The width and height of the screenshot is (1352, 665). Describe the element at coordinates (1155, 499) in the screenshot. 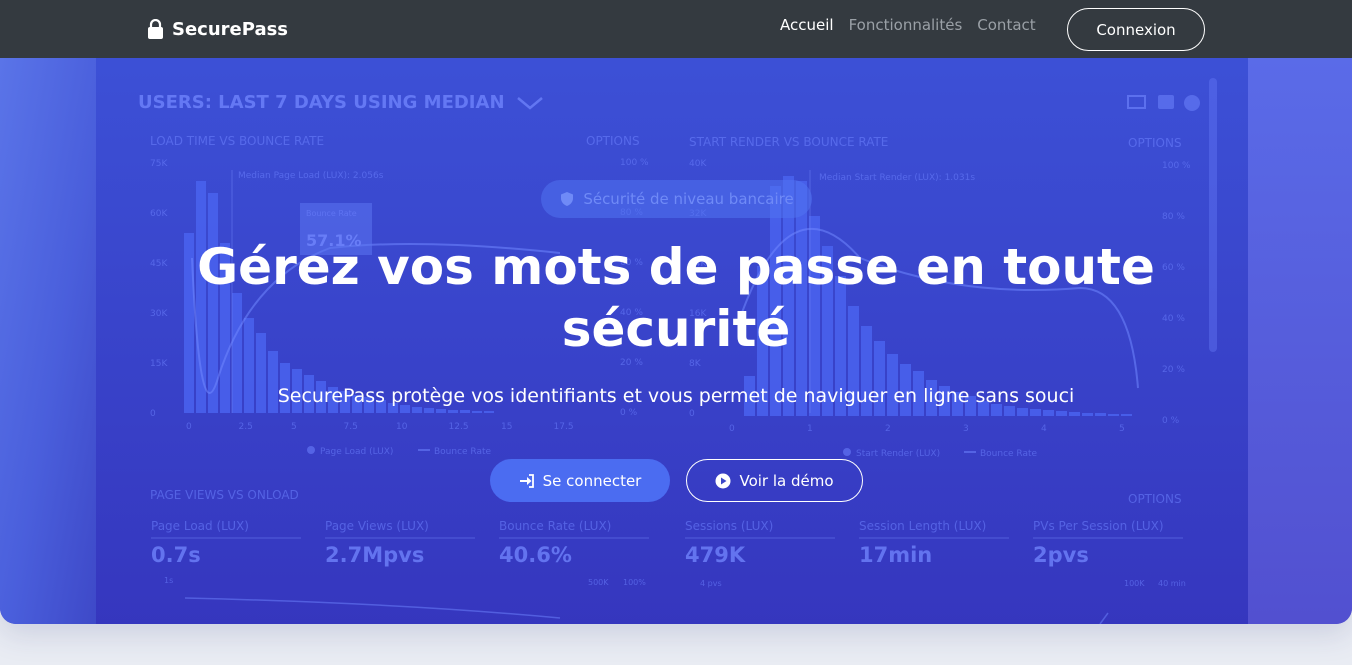

I see `section2-options: OPTIONS` at that location.